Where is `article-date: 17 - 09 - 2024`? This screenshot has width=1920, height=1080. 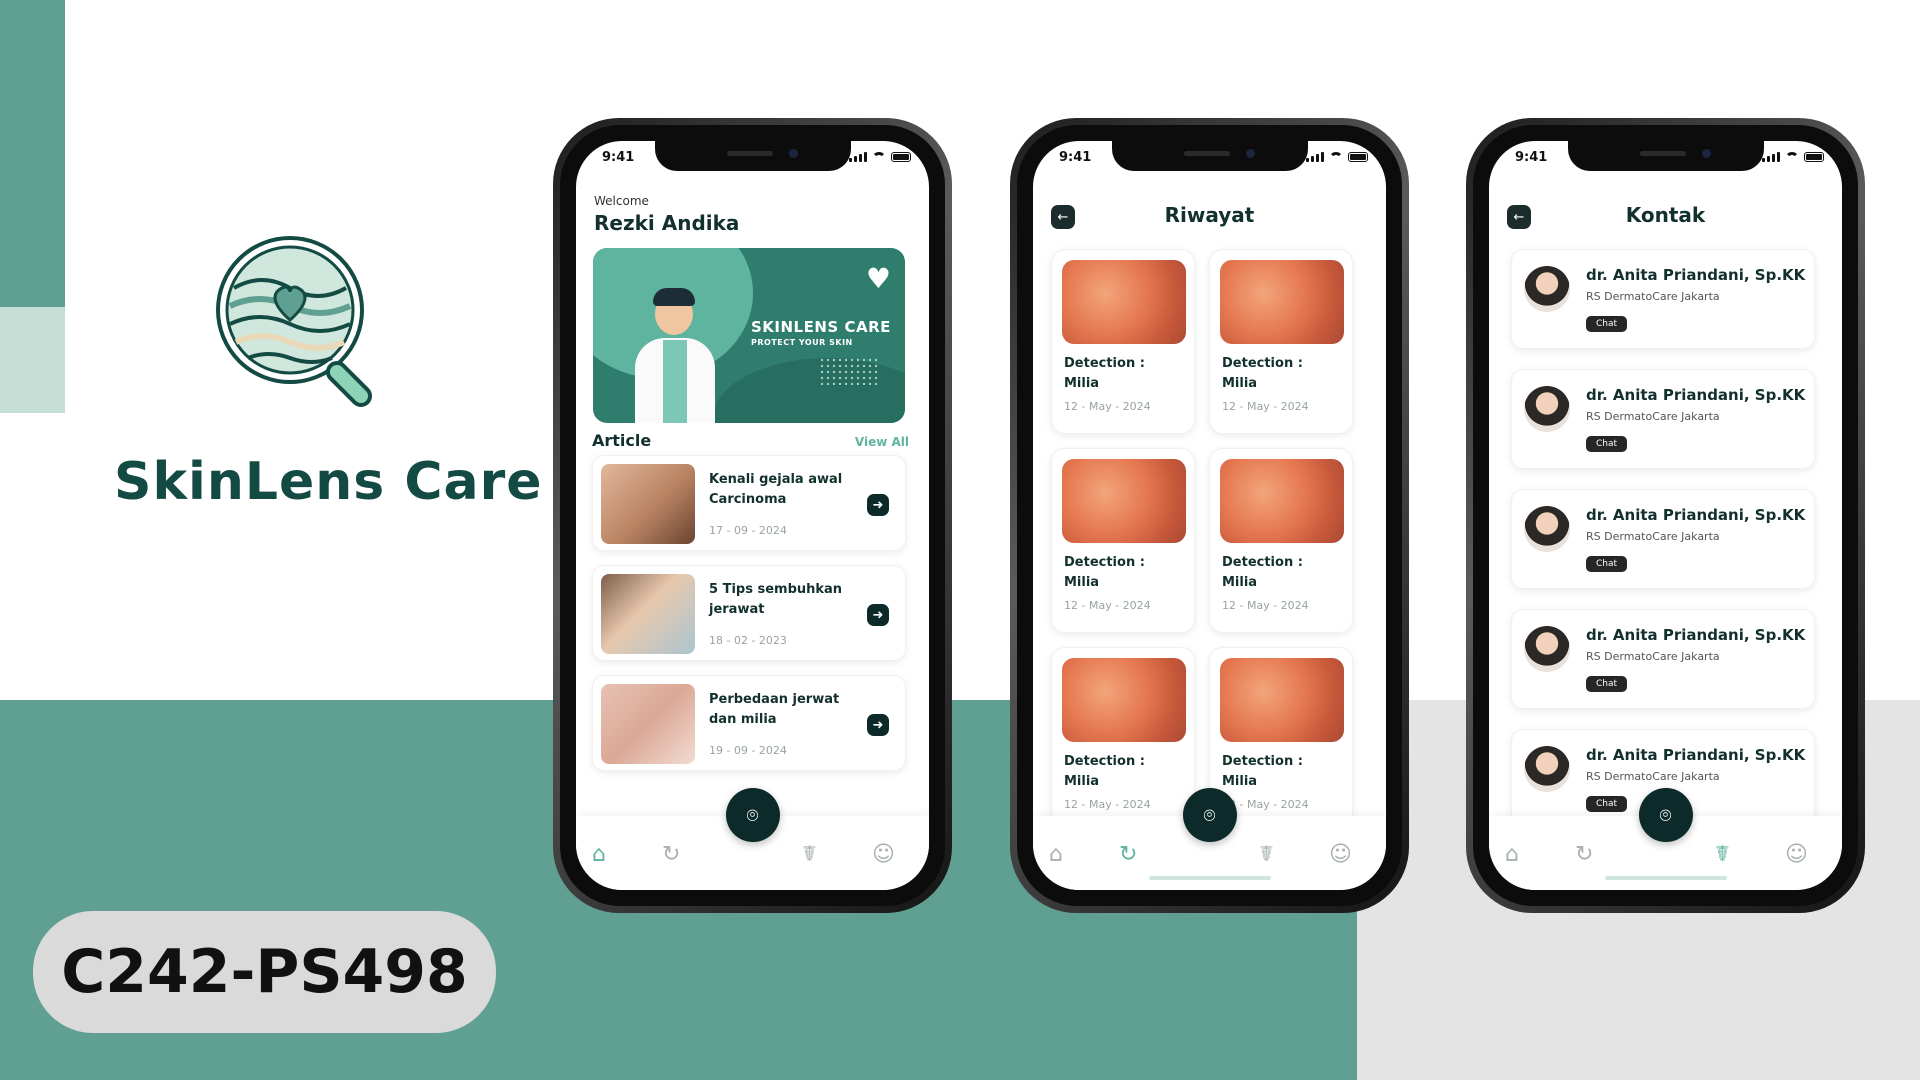
article-date: 17 - 09 - 2024 is located at coordinates (748, 530).